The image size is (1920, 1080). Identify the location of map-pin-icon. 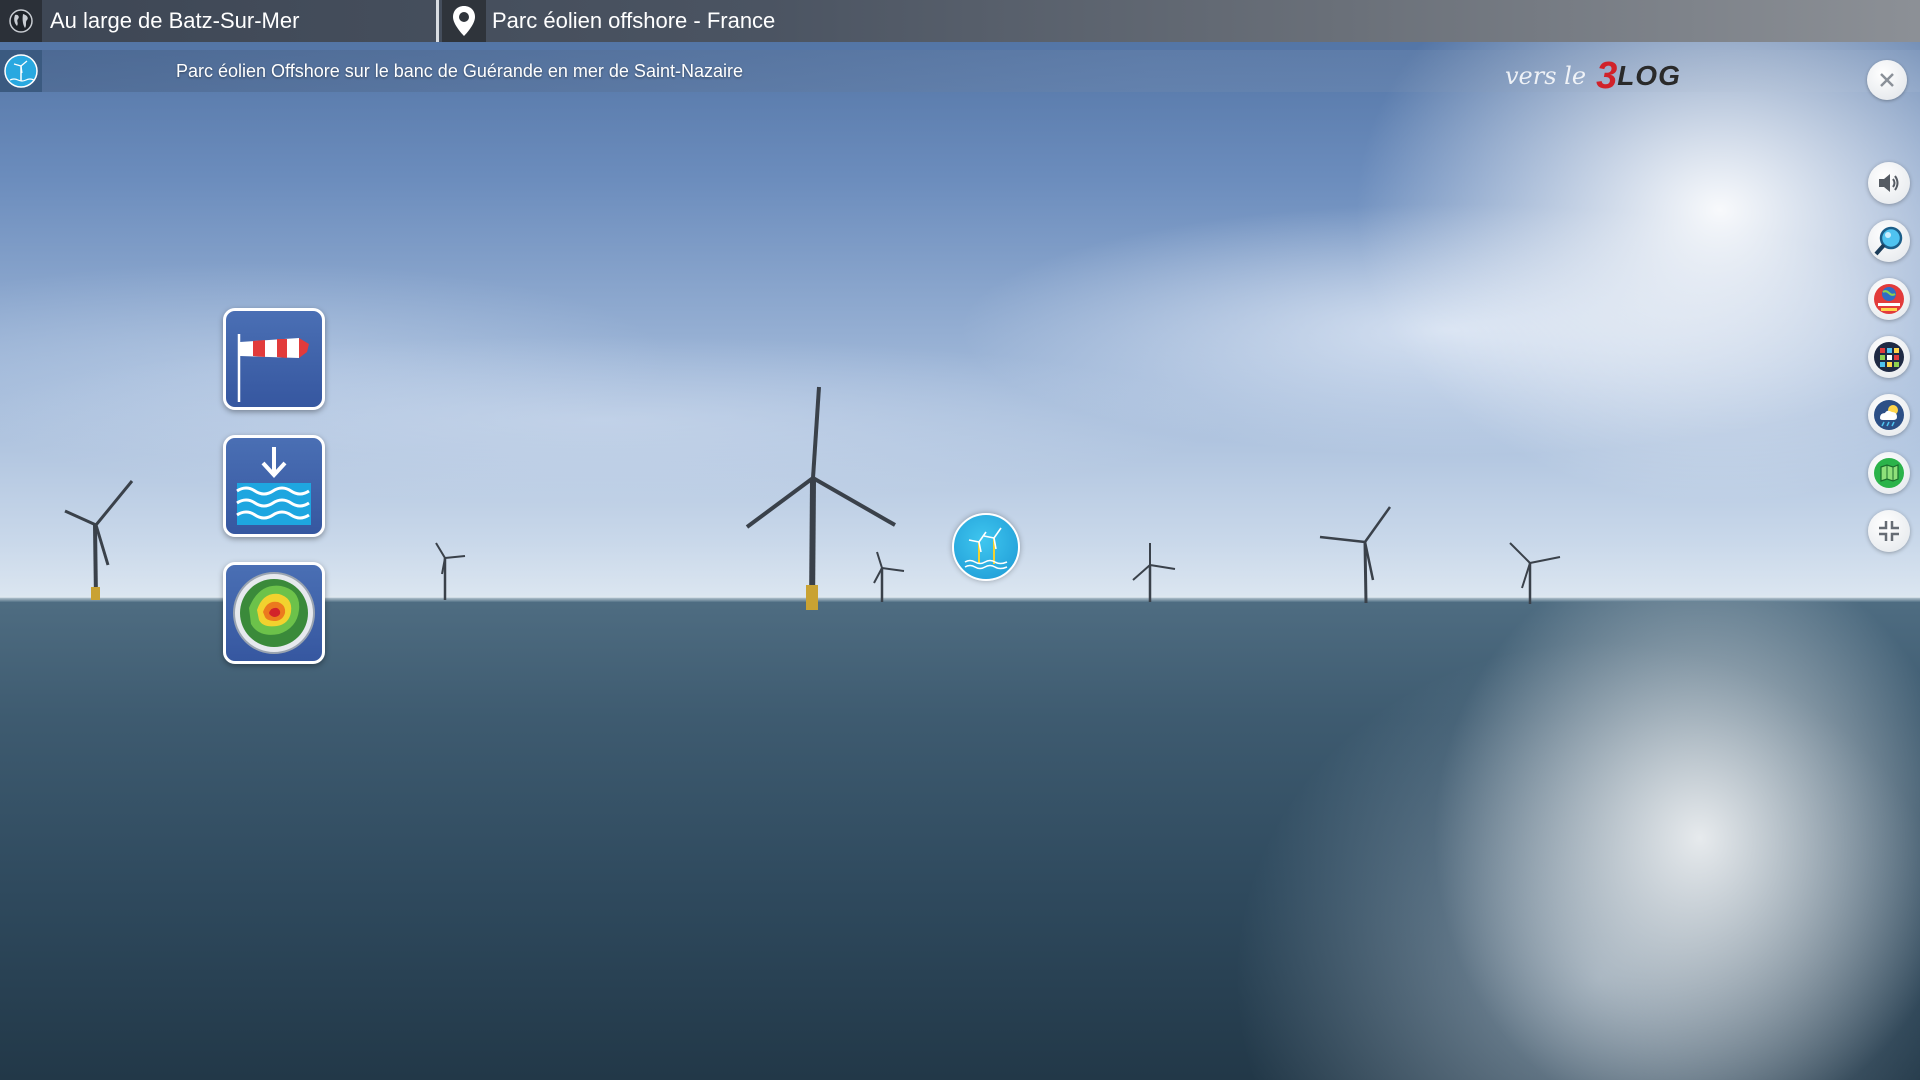
(464, 21).